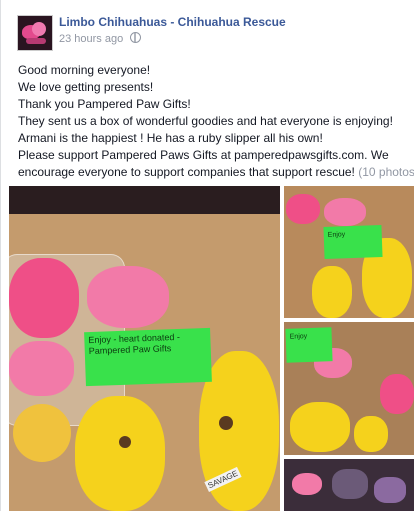 The height and width of the screenshot is (511, 414). Describe the element at coordinates (104, 104) in the screenshot. I see `post-line: Thank you Pampered Paw Gifts!` at that location.